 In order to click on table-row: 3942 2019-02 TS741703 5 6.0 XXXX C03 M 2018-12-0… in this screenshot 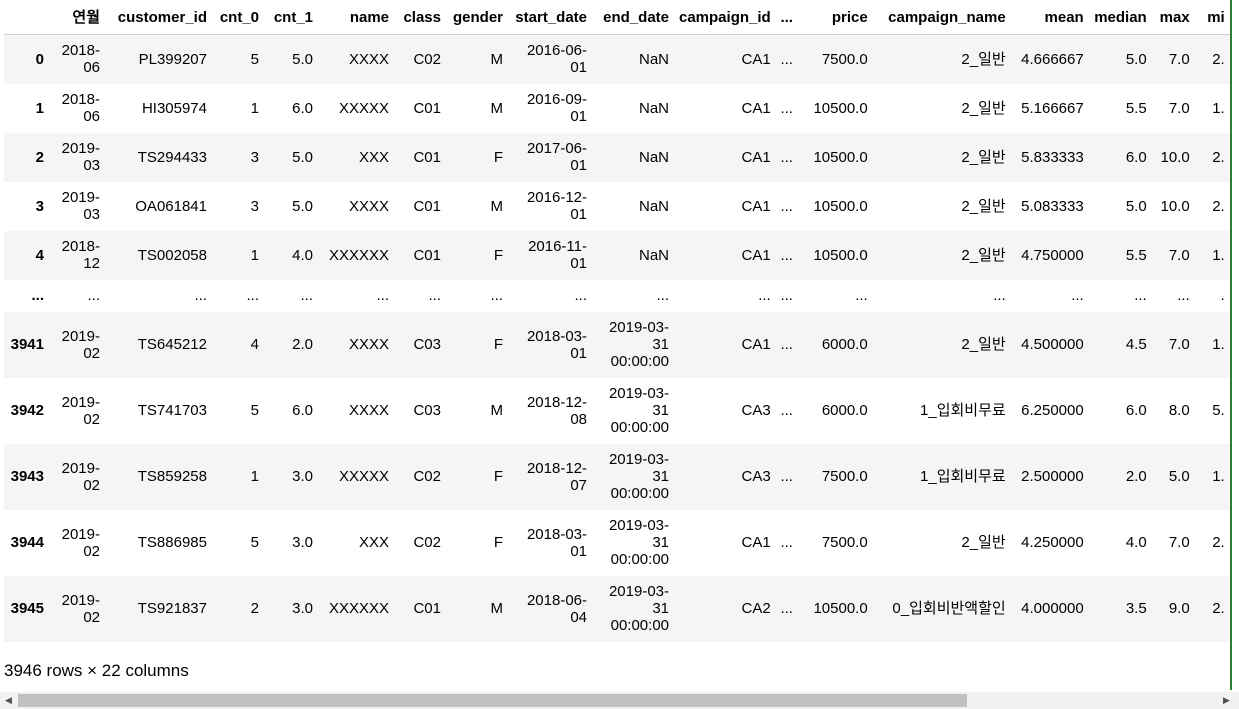, I will do `click(617, 411)`.